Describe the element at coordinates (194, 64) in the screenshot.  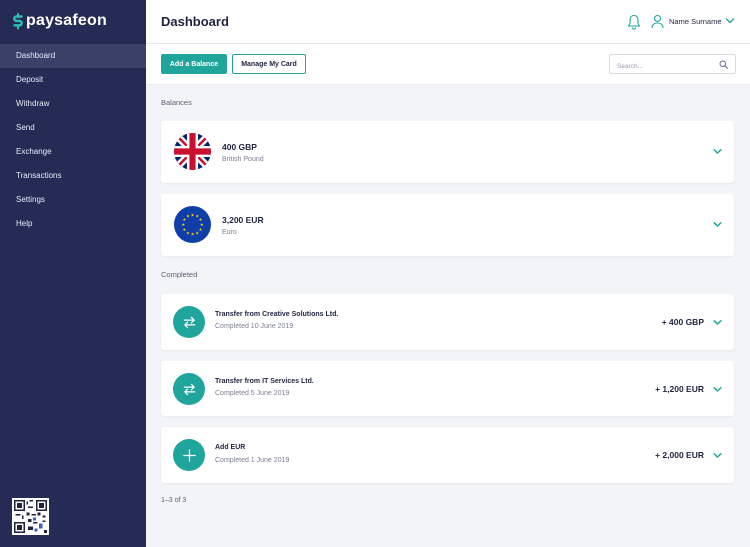
I see `add-balance-button: Add a Balance` at that location.